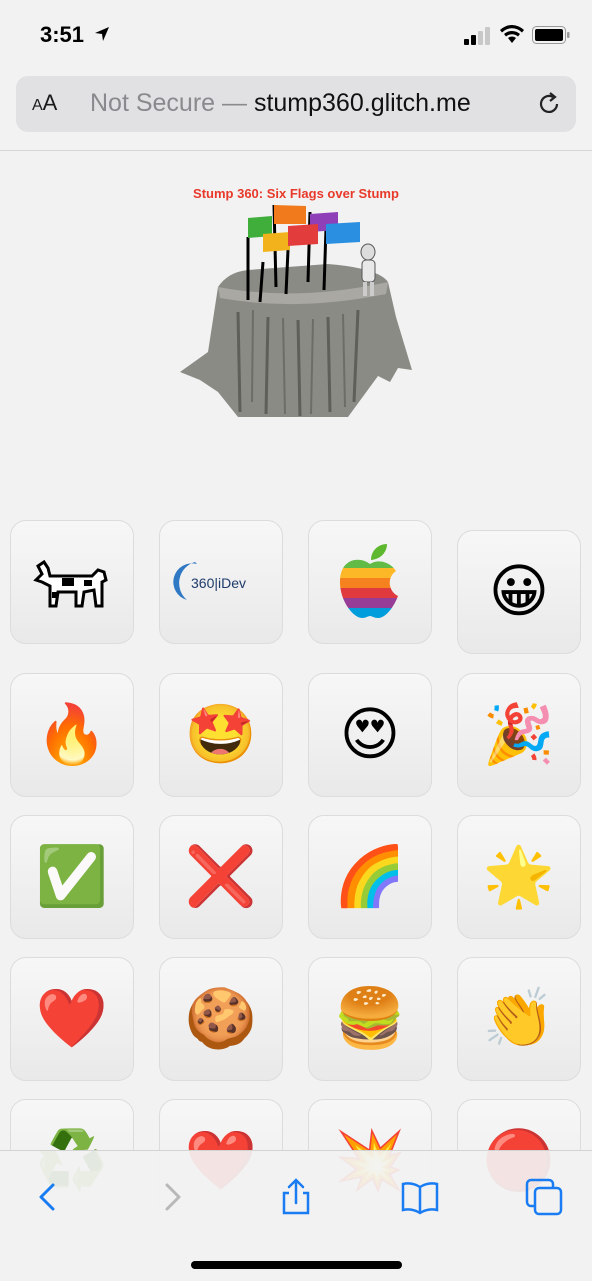  I want to click on heart-eyes-emoji: 😍, so click(370, 734).